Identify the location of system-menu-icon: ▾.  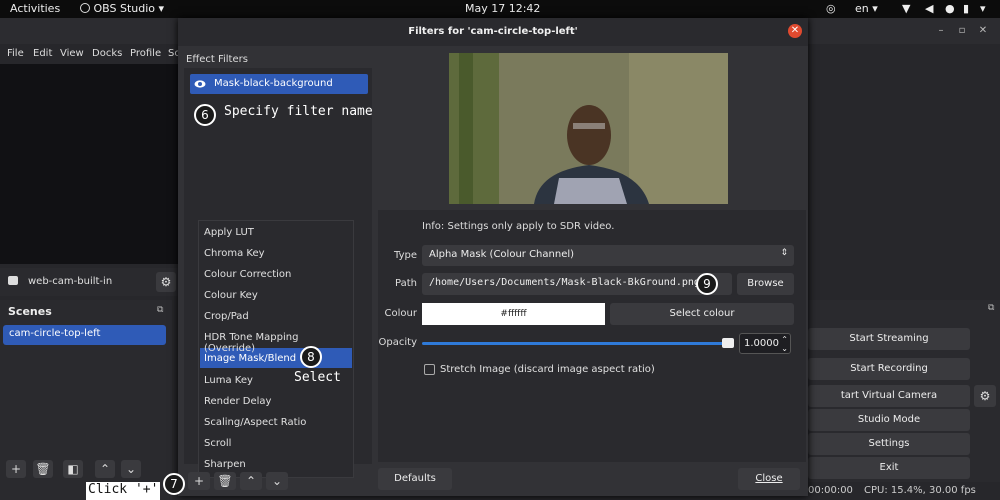
(983, 8).